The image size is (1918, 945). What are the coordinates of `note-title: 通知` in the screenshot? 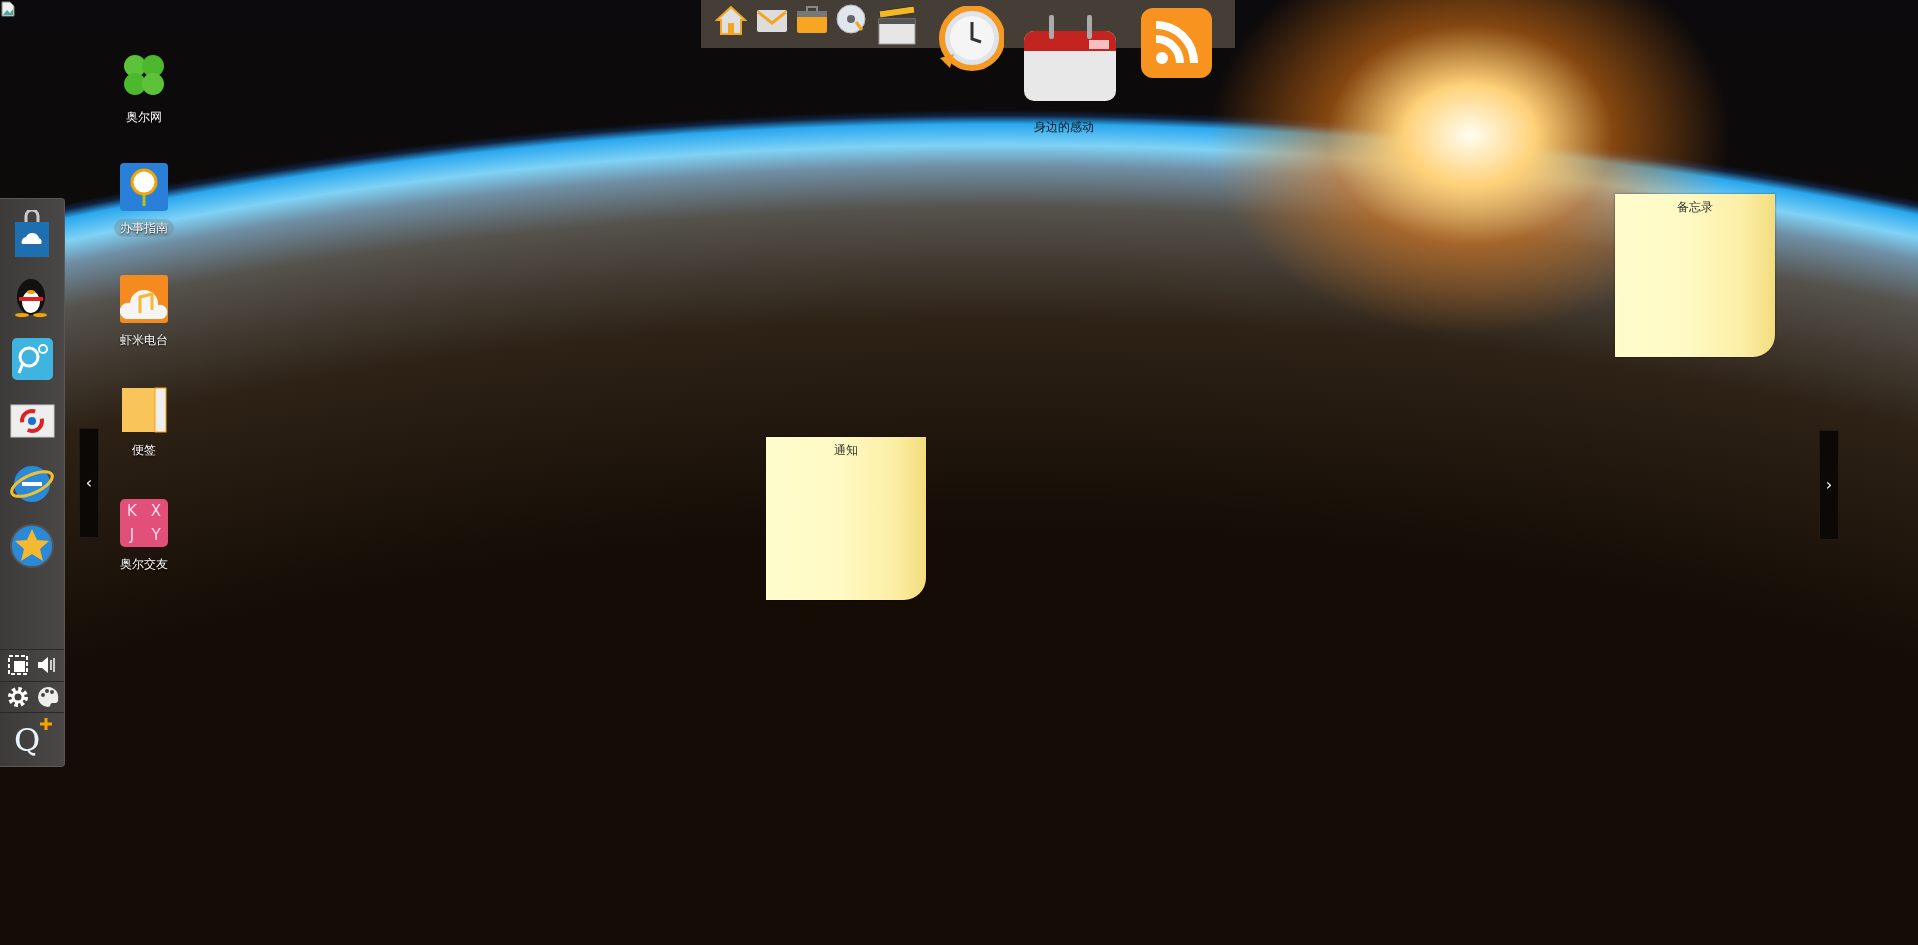 It's located at (846, 450).